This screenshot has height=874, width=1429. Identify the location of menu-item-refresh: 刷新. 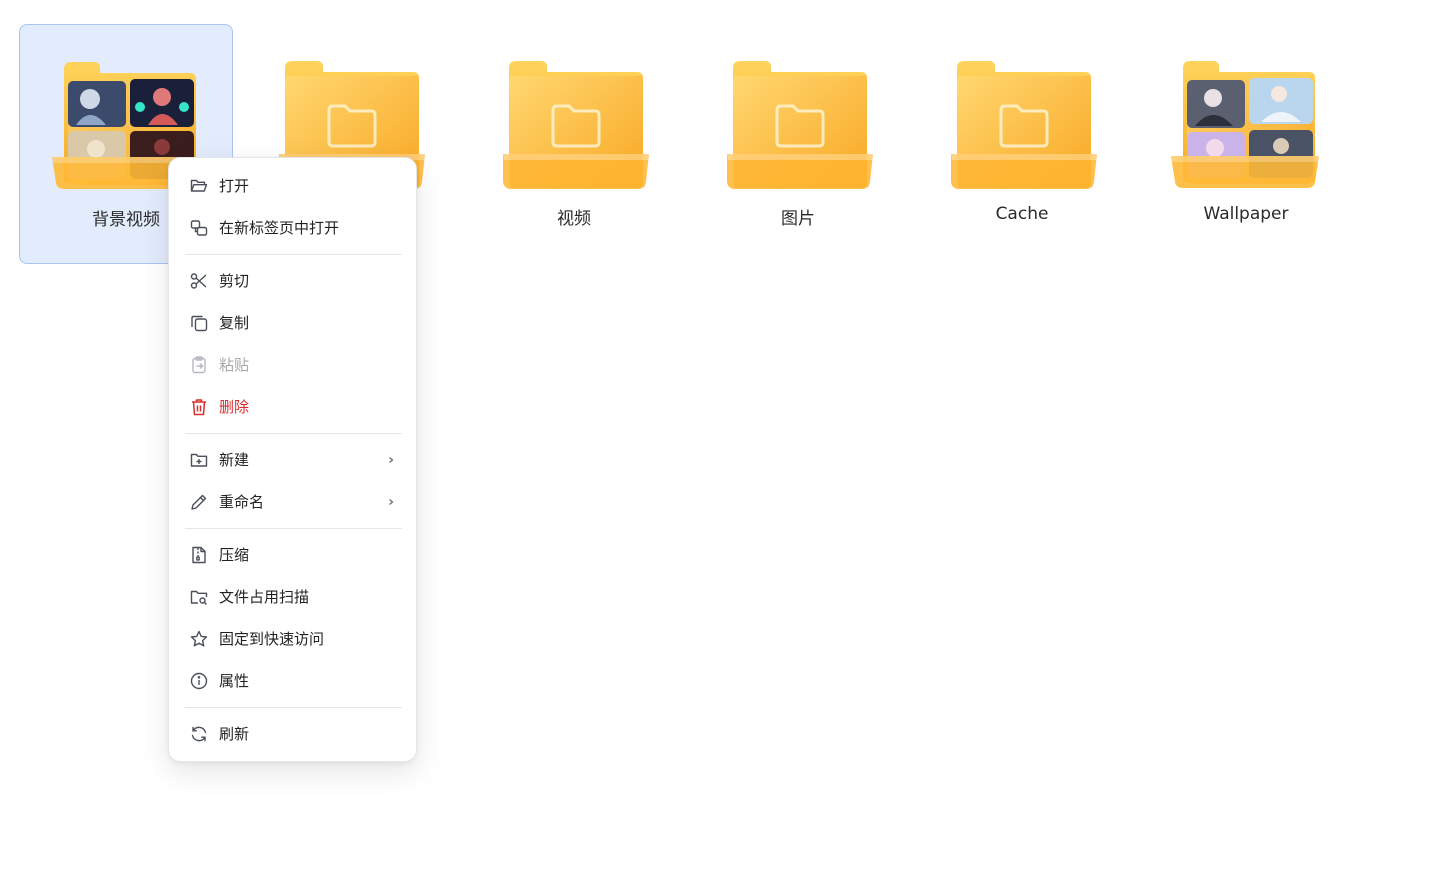
(292, 734).